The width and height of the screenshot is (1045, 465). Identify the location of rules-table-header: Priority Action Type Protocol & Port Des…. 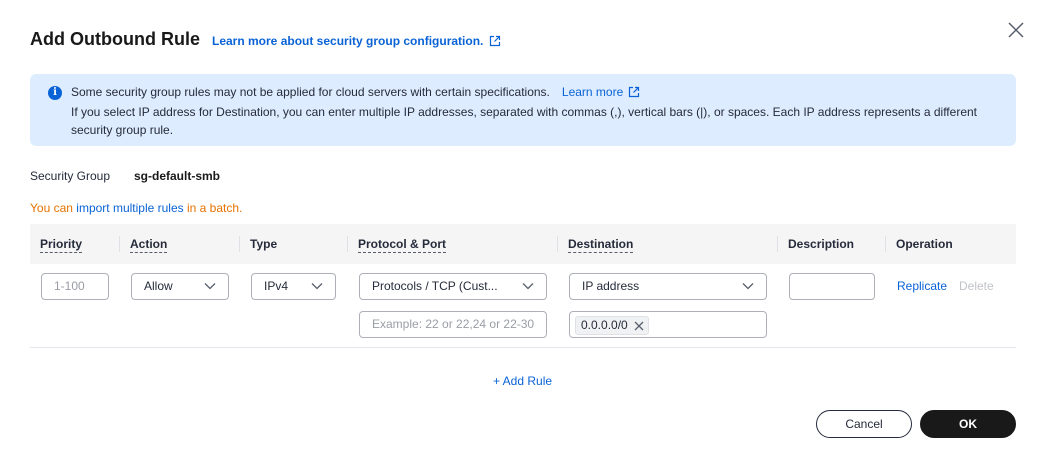
(523, 244).